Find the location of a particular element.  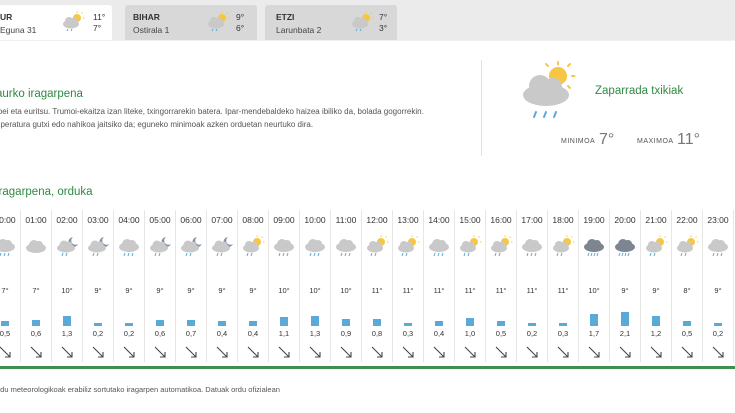

tab-tomorrow: BIHAR Ostirala 1 9° 6° is located at coordinates (191, 22).